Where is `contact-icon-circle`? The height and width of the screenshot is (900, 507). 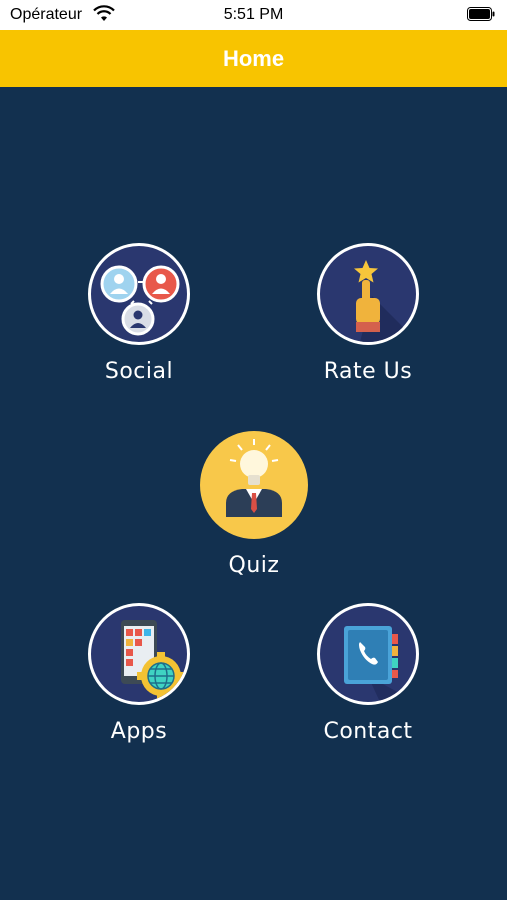
contact-icon-circle is located at coordinates (368, 654).